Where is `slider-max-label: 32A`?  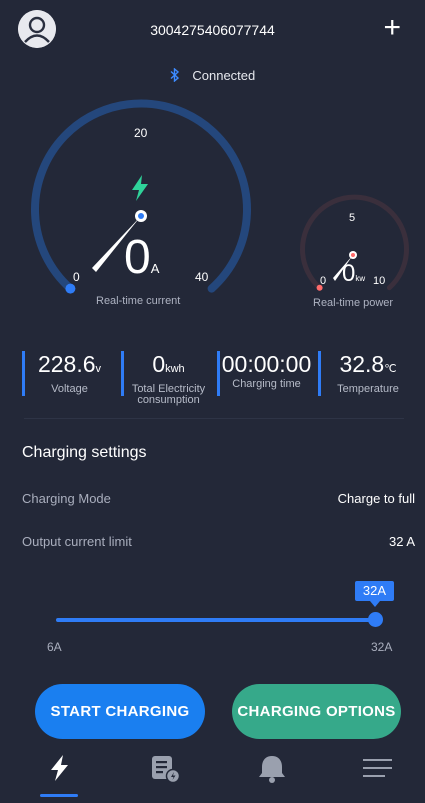 slider-max-label: 32A is located at coordinates (382, 647).